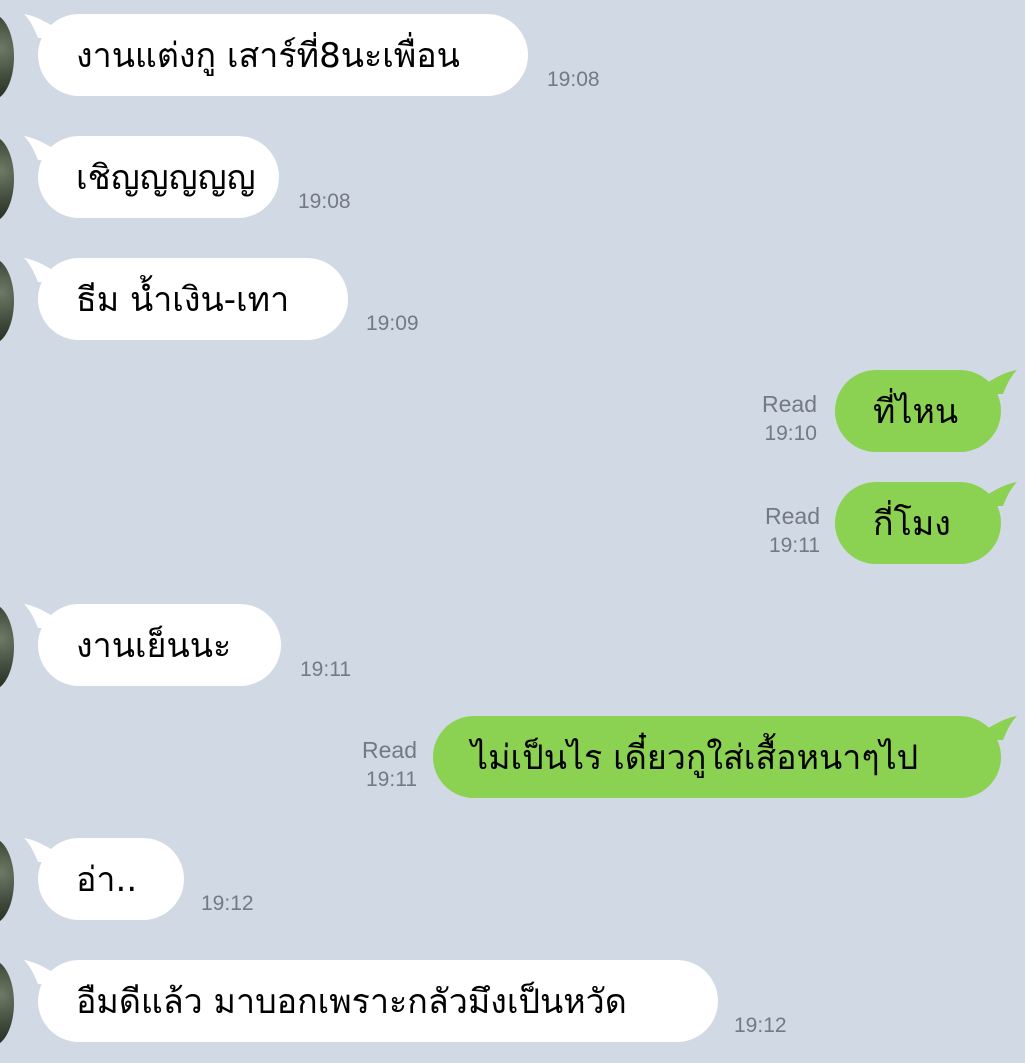 The width and height of the screenshot is (1025, 1063). I want to click on message-row: งานเย็นนะ 19:11, so click(512, 647).